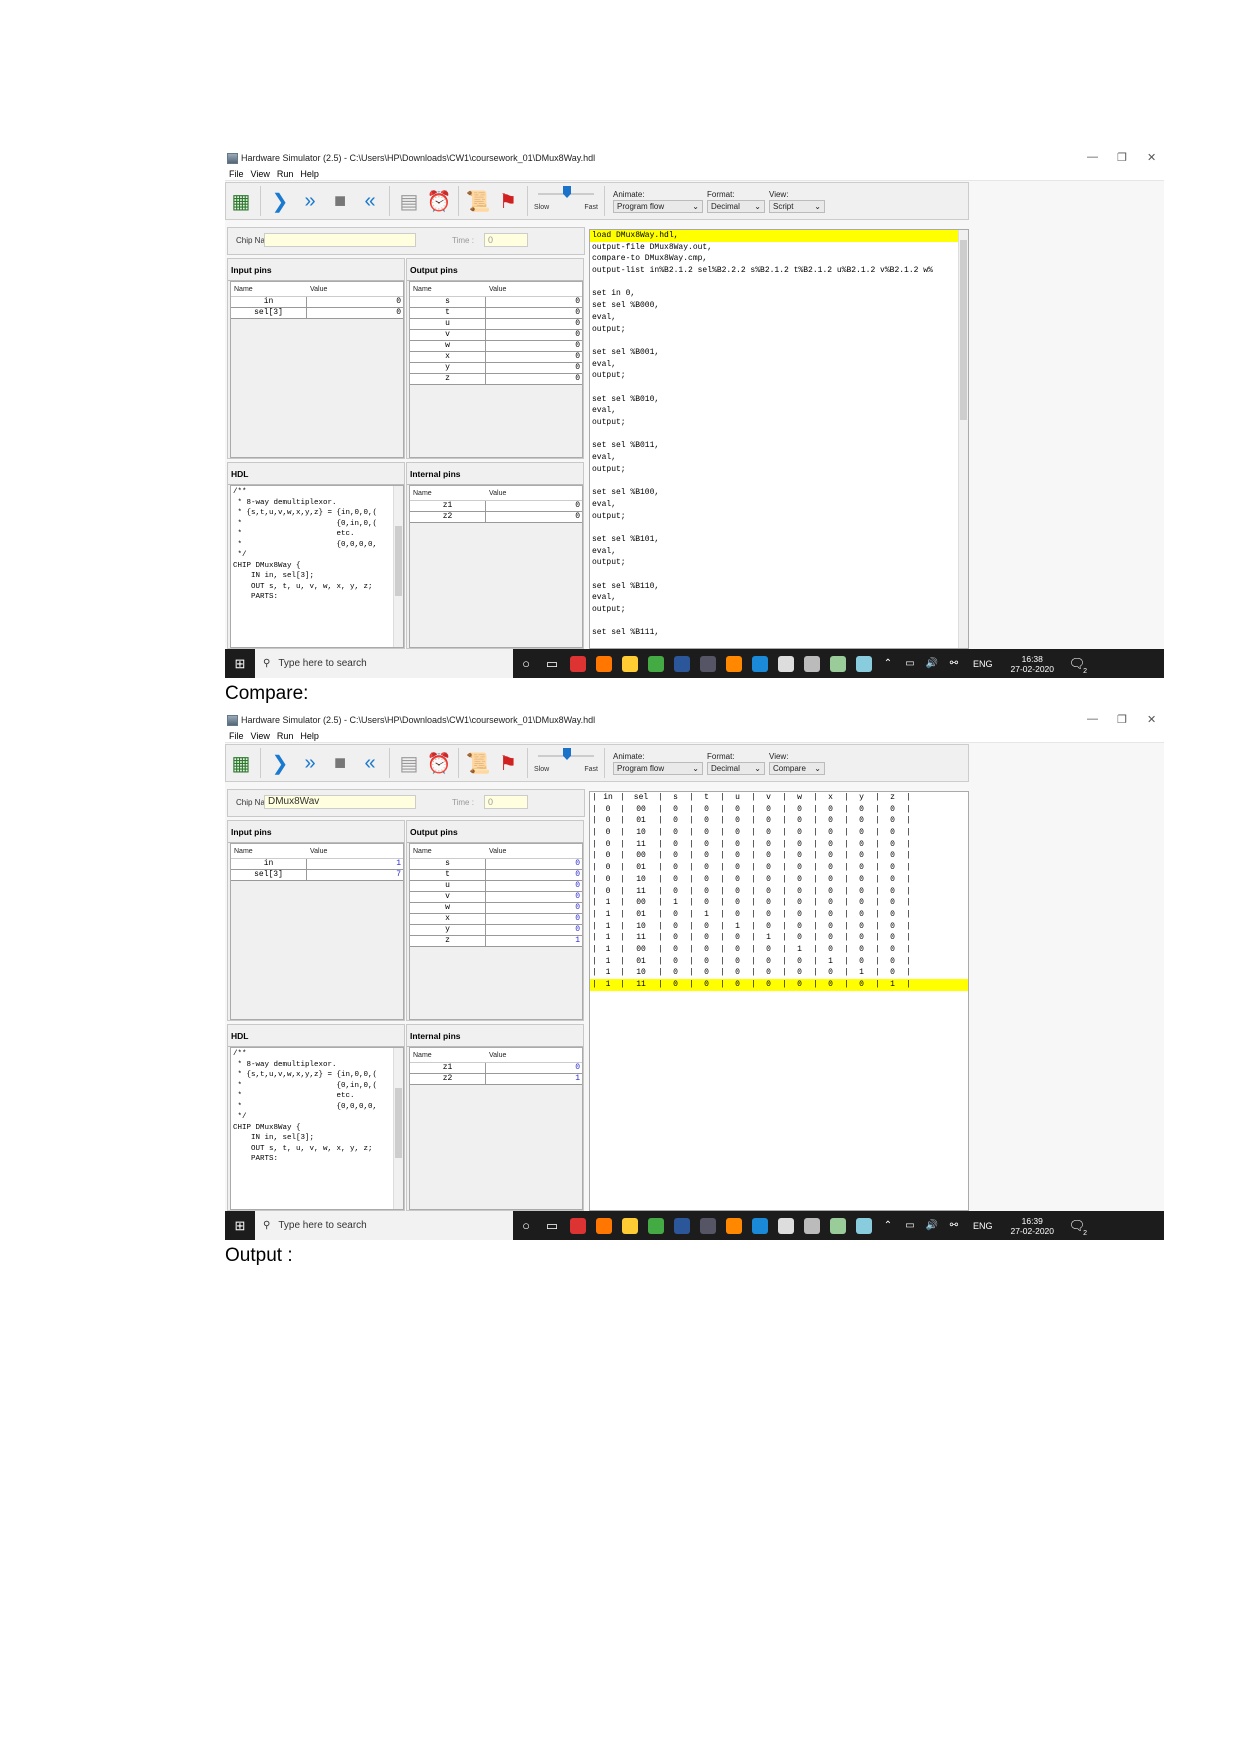 The image size is (1241, 1754). What do you see at coordinates (236, 736) in the screenshot?
I see `menu-file: File` at bounding box center [236, 736].